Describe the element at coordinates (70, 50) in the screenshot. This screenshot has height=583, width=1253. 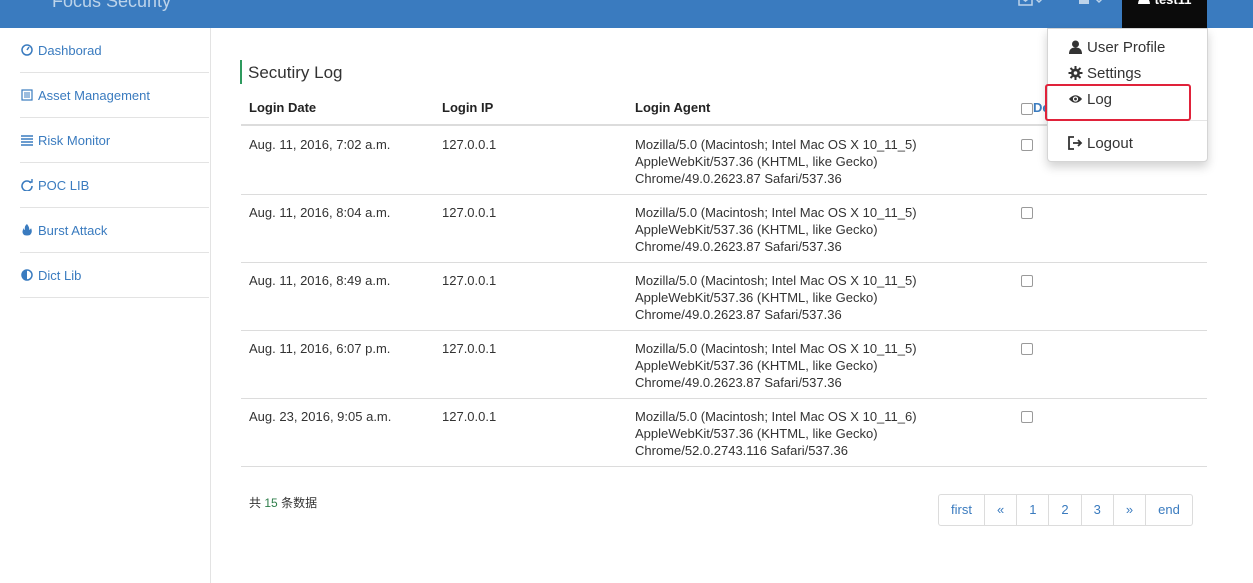
I see `sidebar-item-label: Dashborad` at that location.